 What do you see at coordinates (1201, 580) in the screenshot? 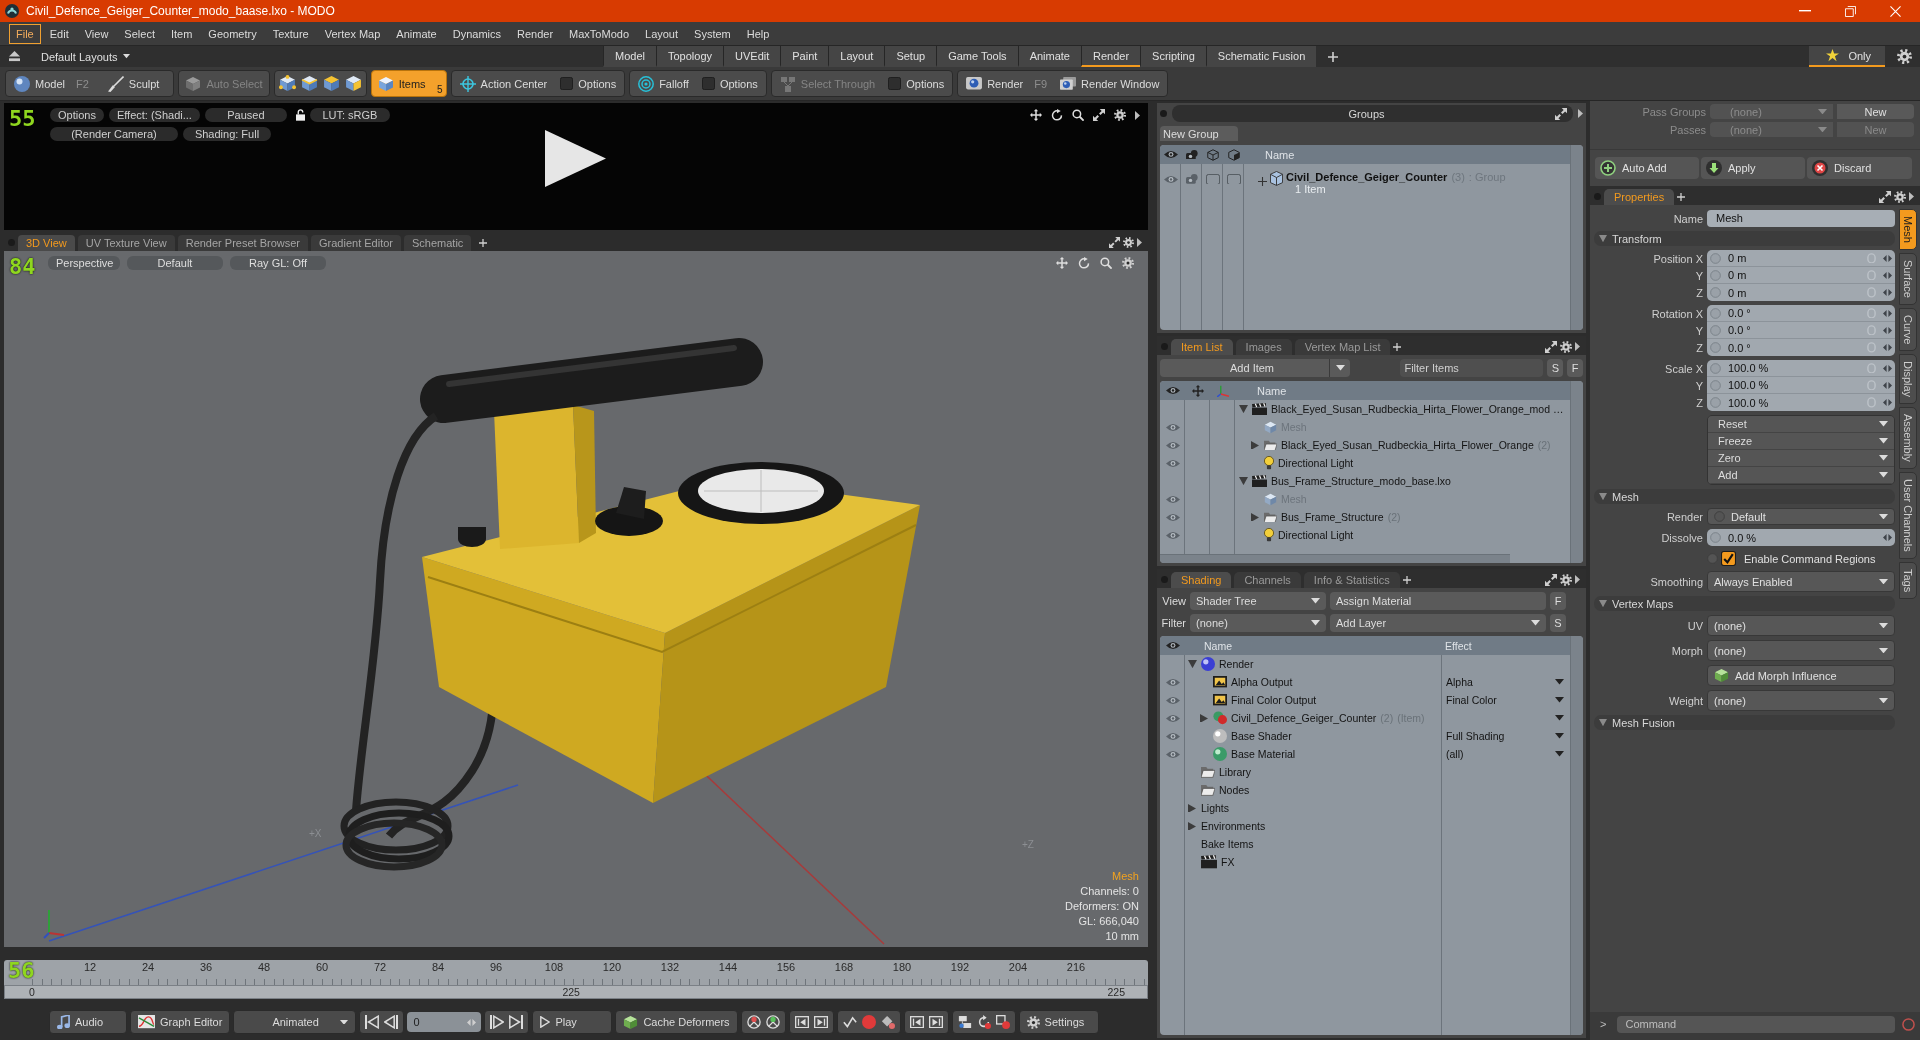
I see `panel-tab: Shading` at bounding box center [1201, 580].